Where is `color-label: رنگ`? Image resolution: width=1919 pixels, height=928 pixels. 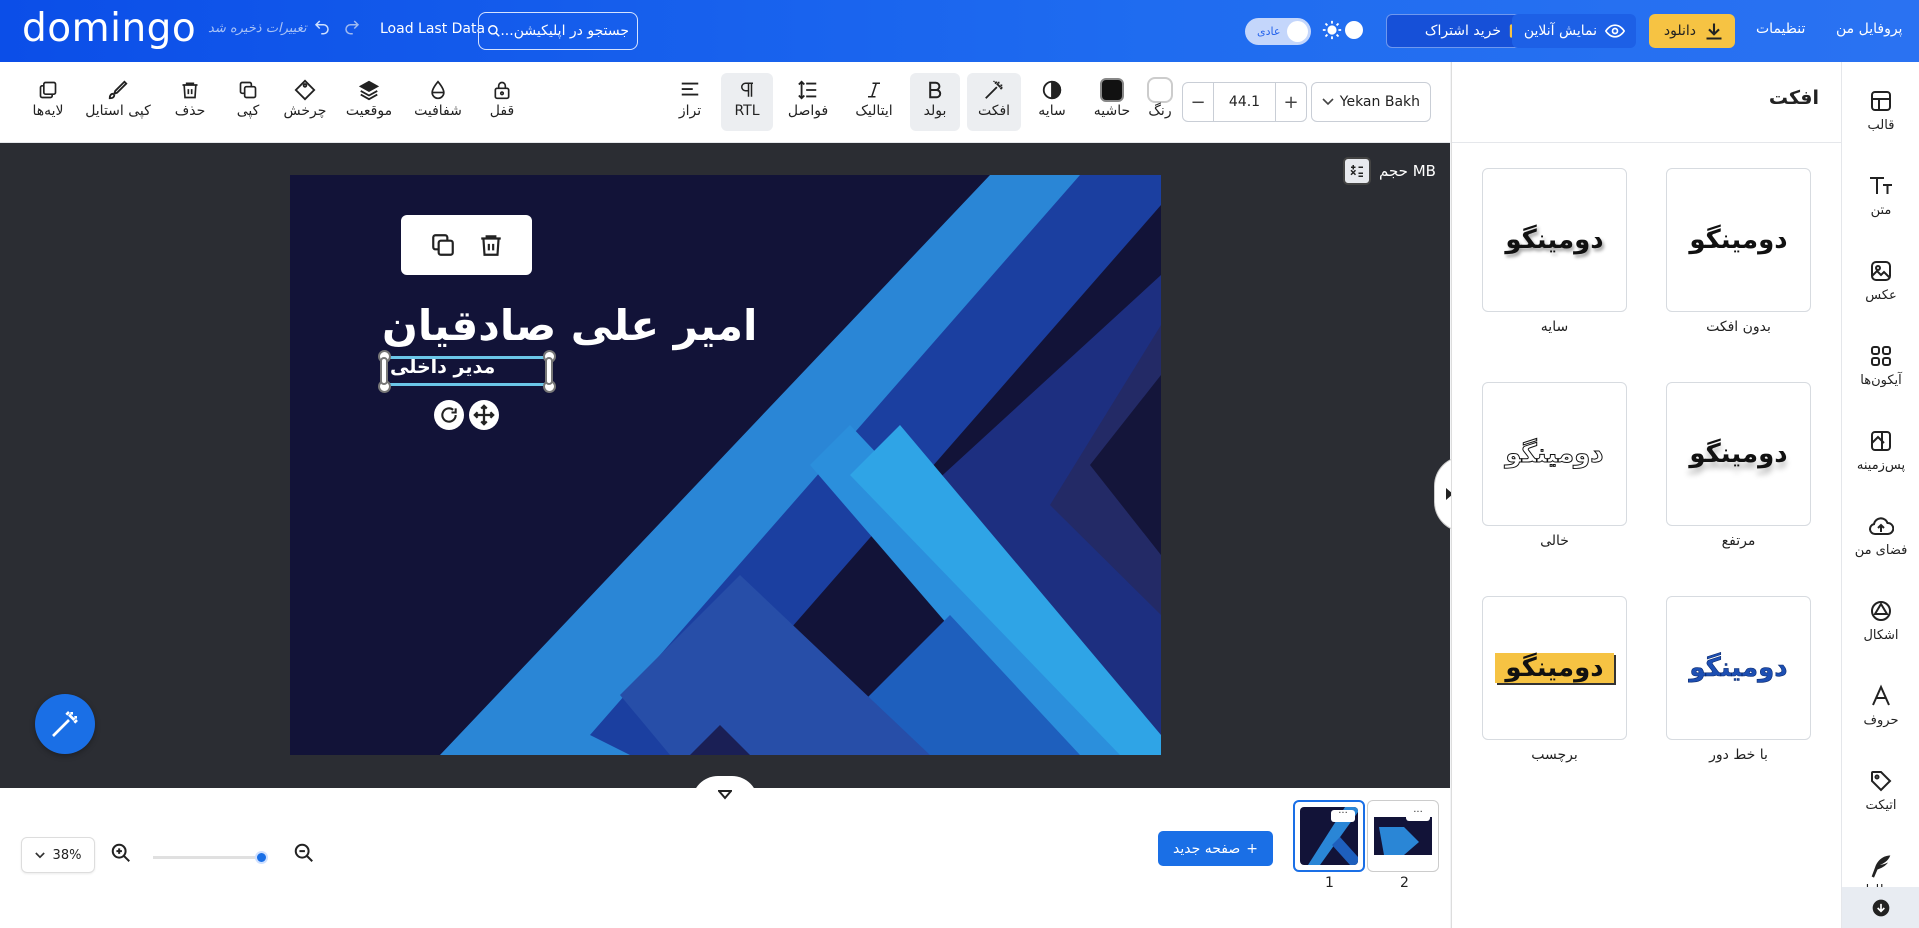
color-label: رنگ is located at coordinates (1160, 111).